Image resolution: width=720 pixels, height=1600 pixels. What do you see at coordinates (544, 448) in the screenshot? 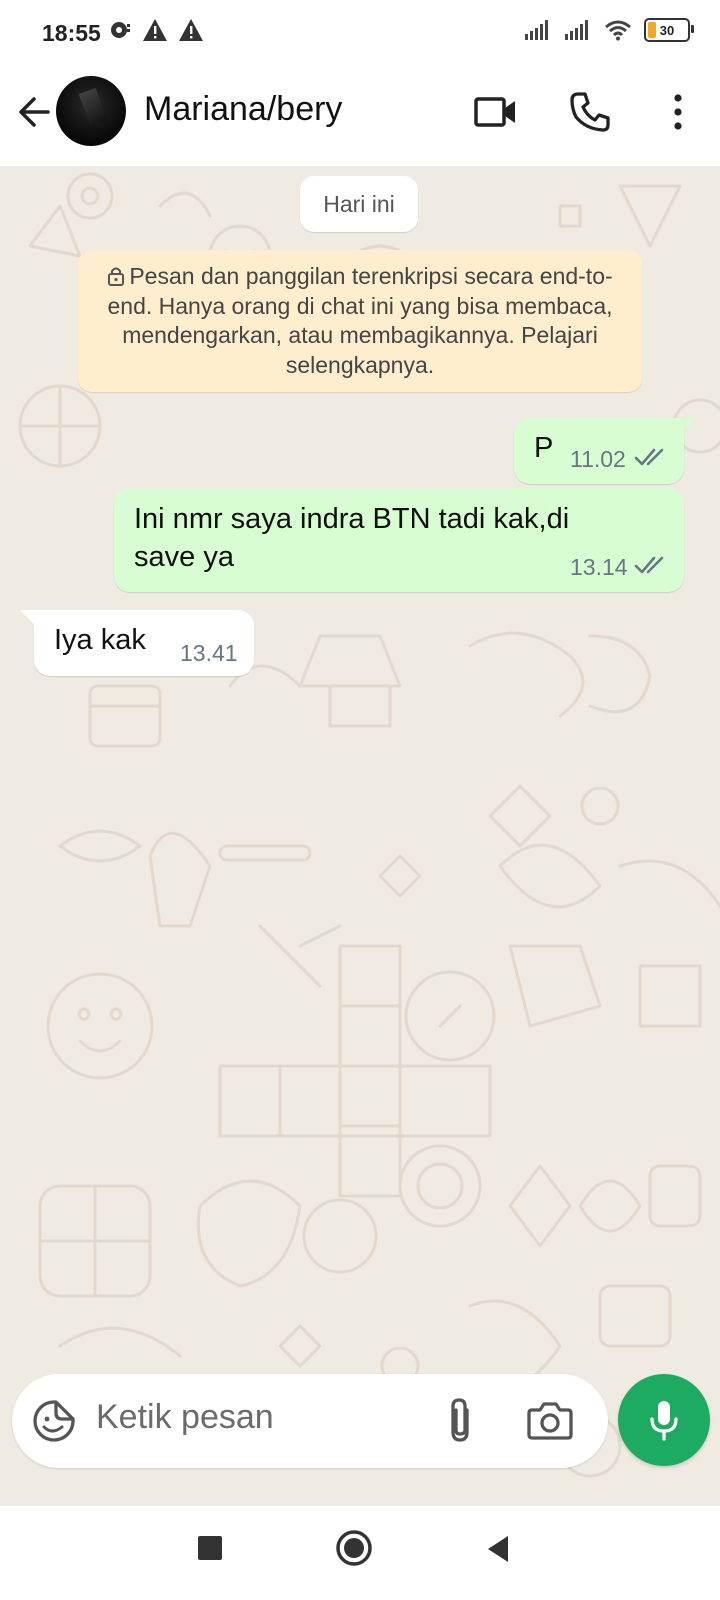
I see `message-text: P` at bounding box center [544, 448].